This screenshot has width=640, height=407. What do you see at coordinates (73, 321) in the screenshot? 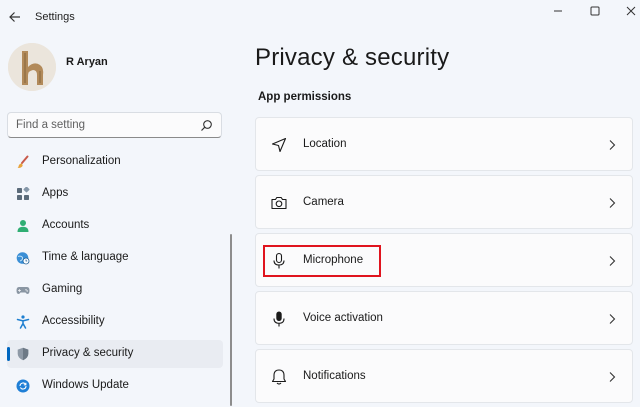
I see `sidebar-item-label: Accessibility` at bounding box center [73, 321].